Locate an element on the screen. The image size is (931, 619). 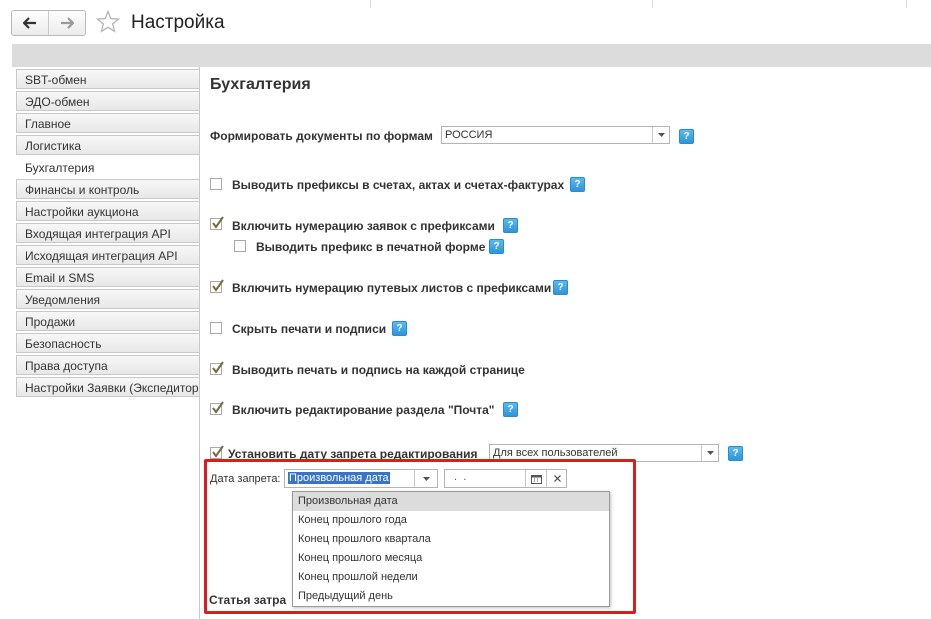
sidebar-item-finance-control: Финансы и контроль is located at coordinates (108, 189).